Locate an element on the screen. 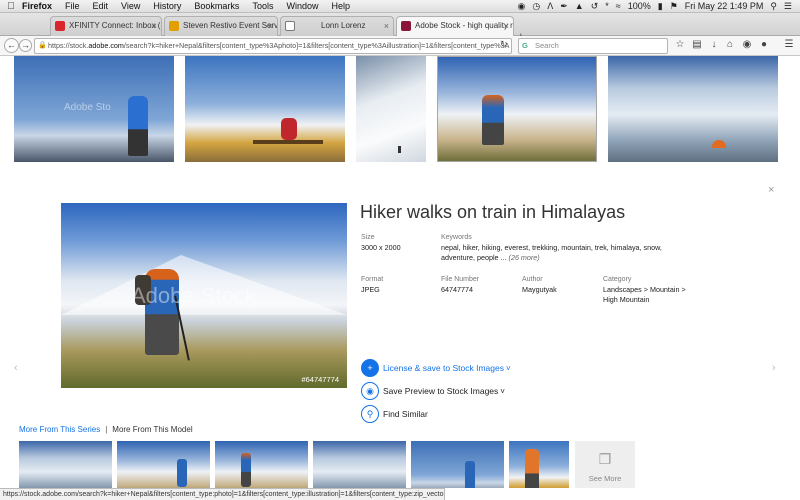  battery-icon: ▮ is located at coordinates (660, 6).